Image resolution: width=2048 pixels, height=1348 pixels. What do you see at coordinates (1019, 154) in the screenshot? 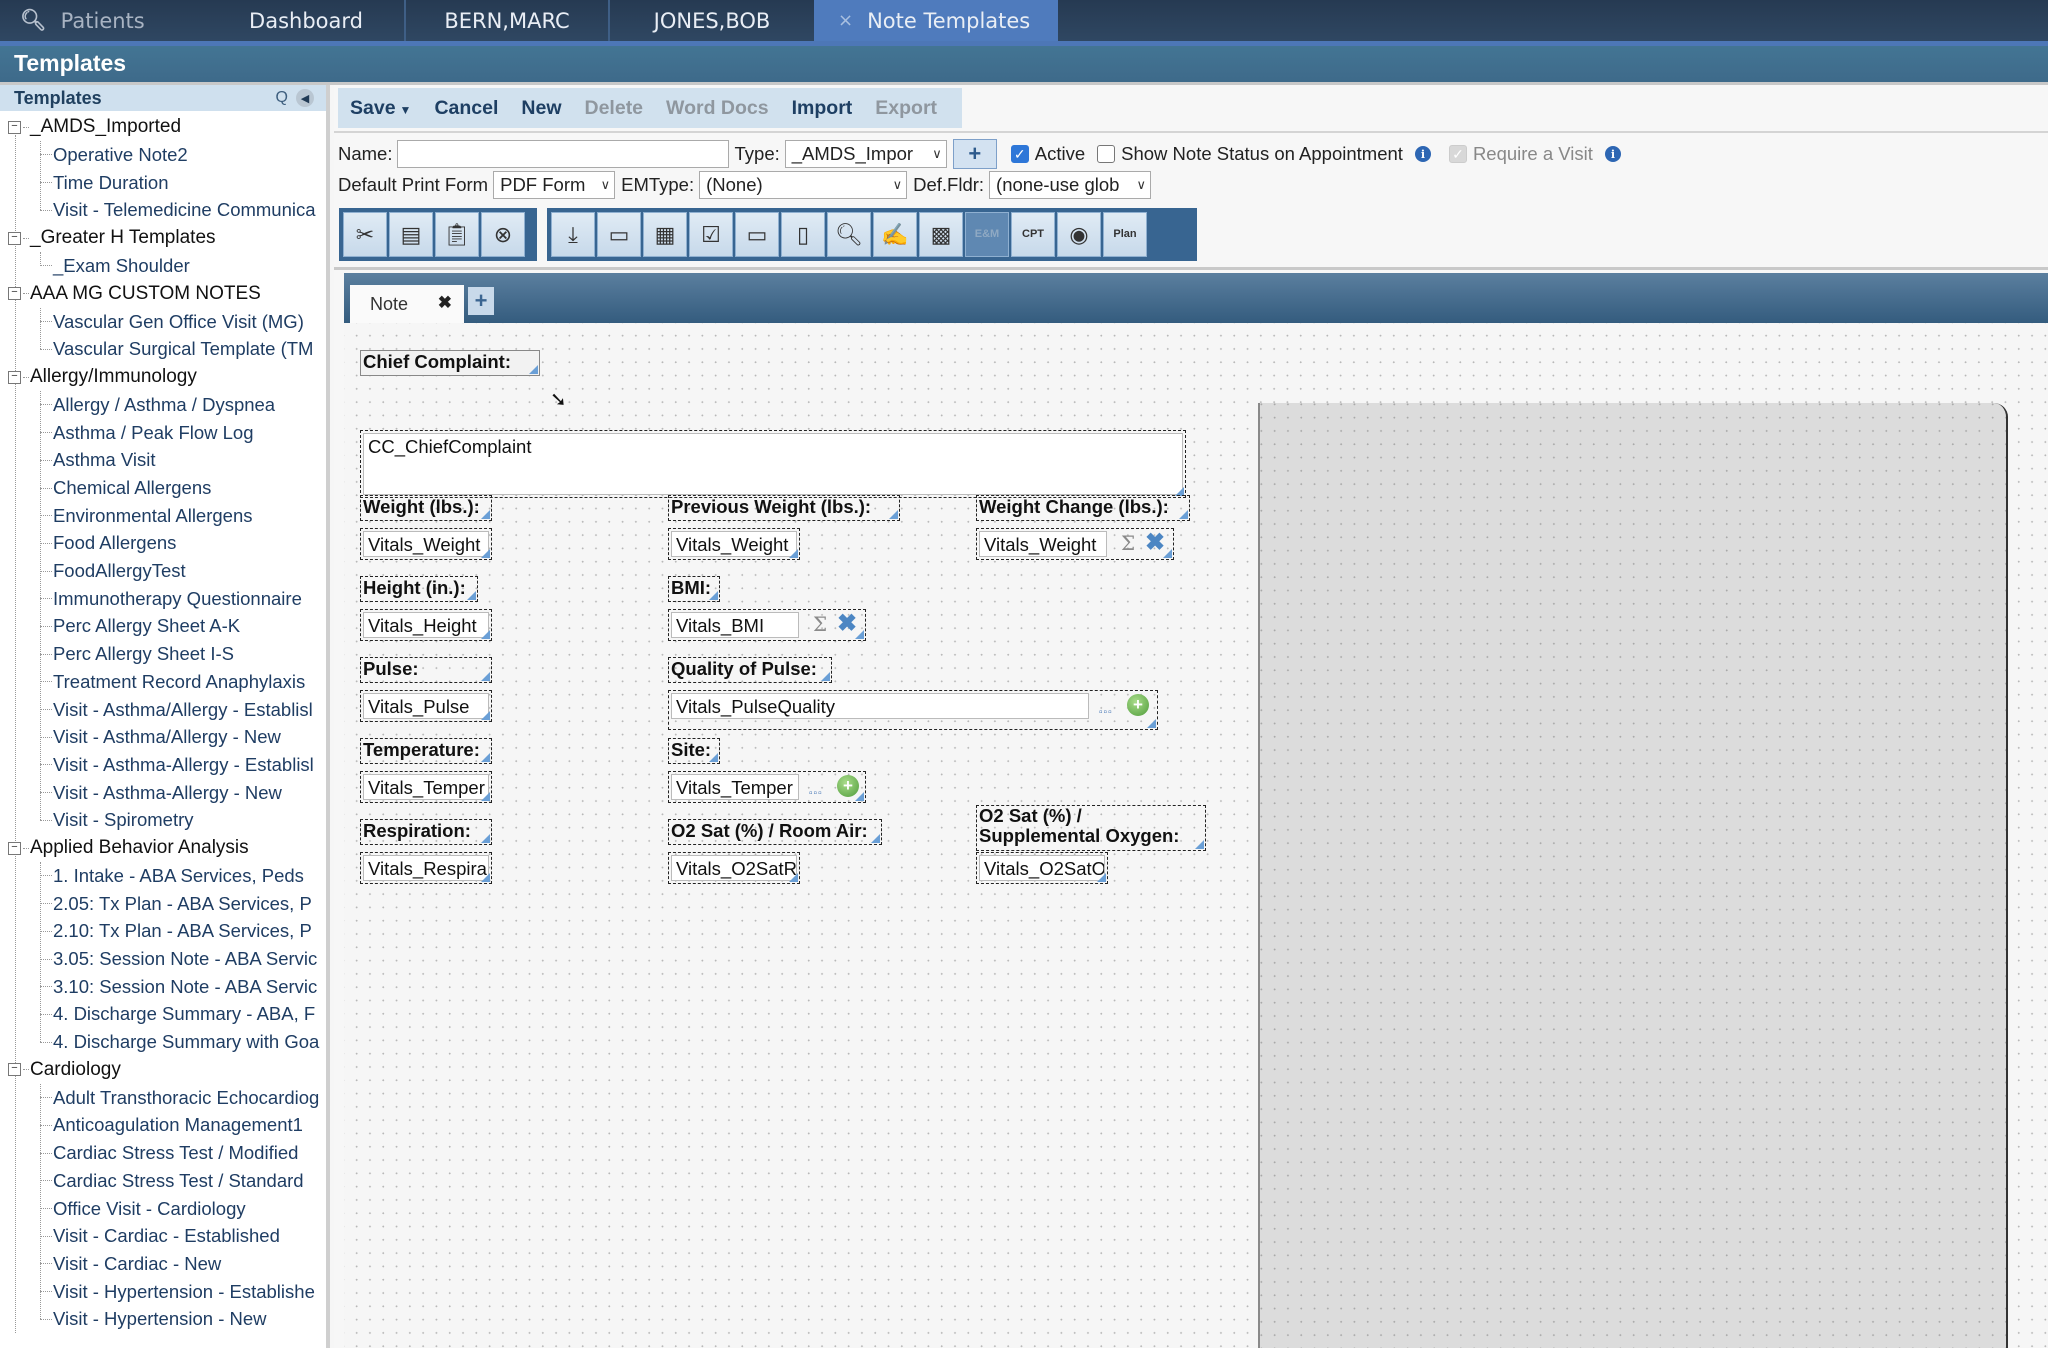
I see `active-checkbox: ✓` at bounding box center [1019, 154].